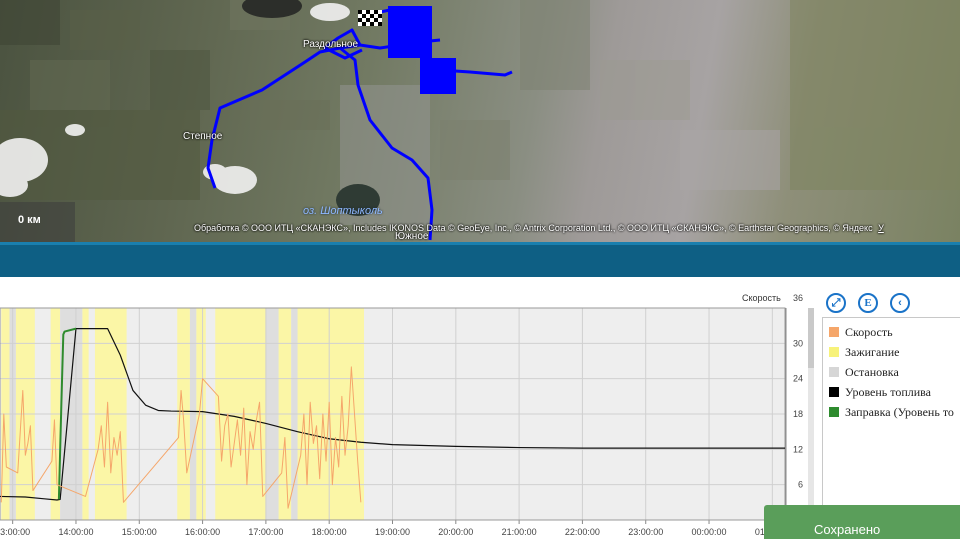 The width and height of the screenshot is (960, 539). What do you see at coordinates (203, 136) in the screenshot?
I see `place-label-stepnoe: Степное` at bounding box center [203, 136].